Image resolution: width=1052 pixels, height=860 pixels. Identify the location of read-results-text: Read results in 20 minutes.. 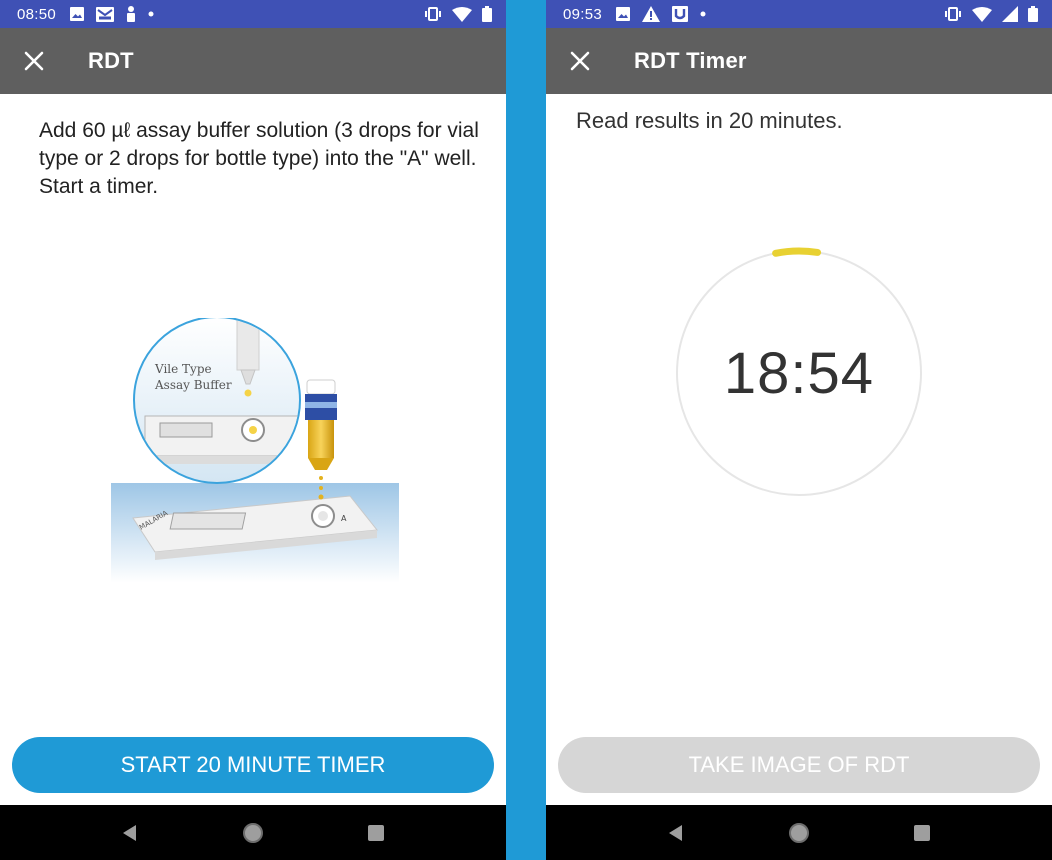
(709, 120).